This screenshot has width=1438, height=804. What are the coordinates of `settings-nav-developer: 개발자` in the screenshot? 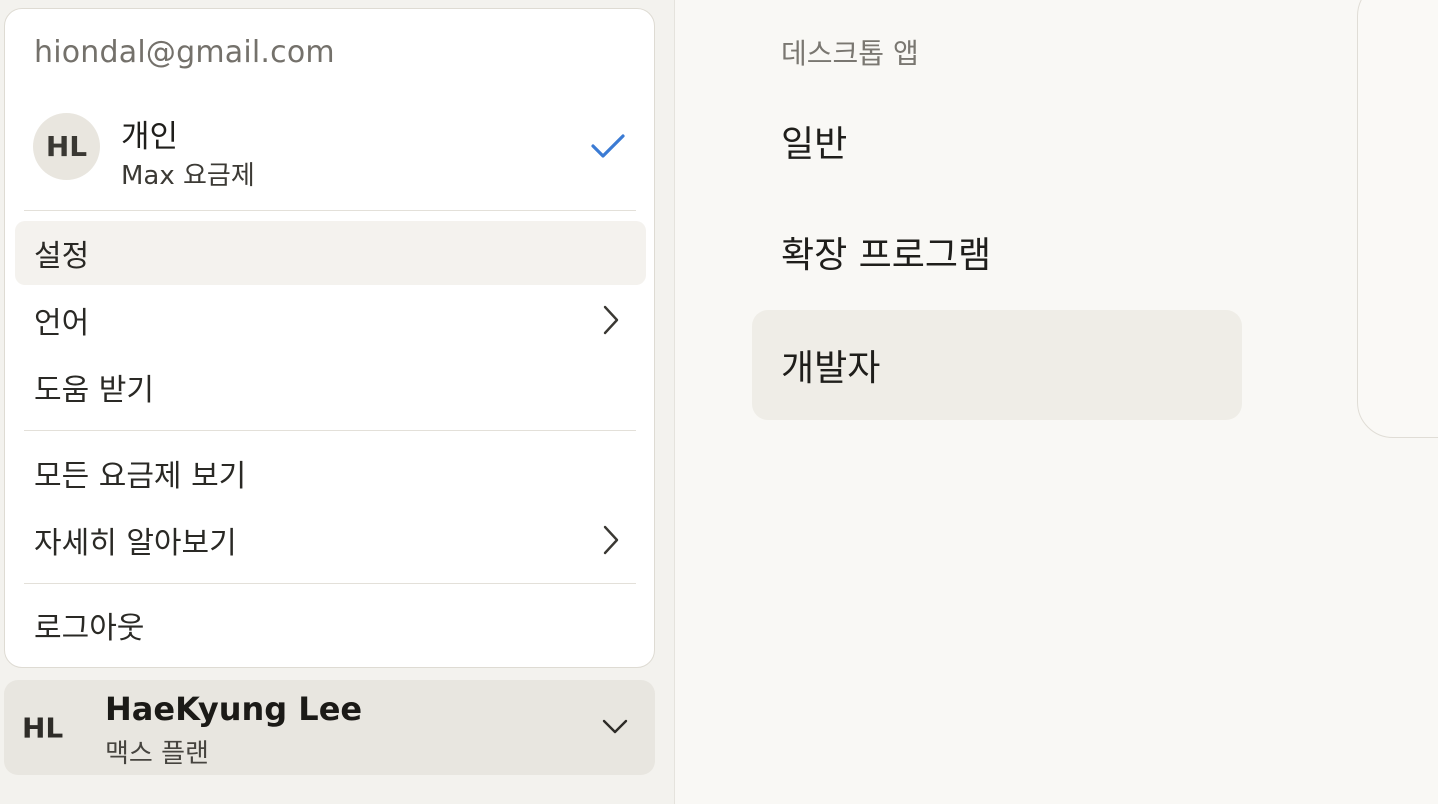 It's located at (997, 365).